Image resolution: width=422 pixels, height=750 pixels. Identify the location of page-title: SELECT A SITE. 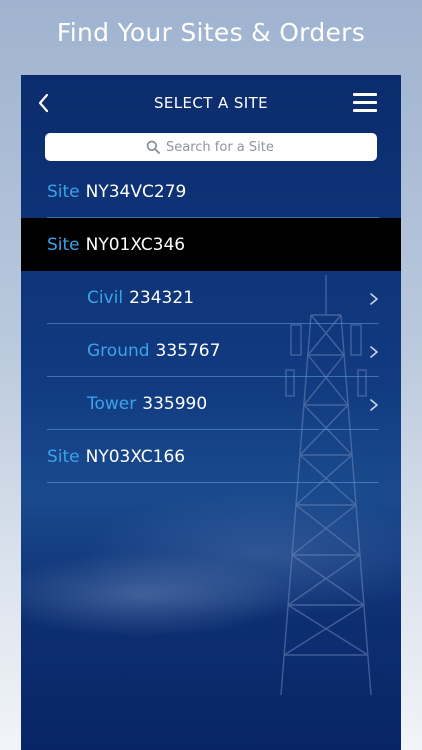
(211, 103).